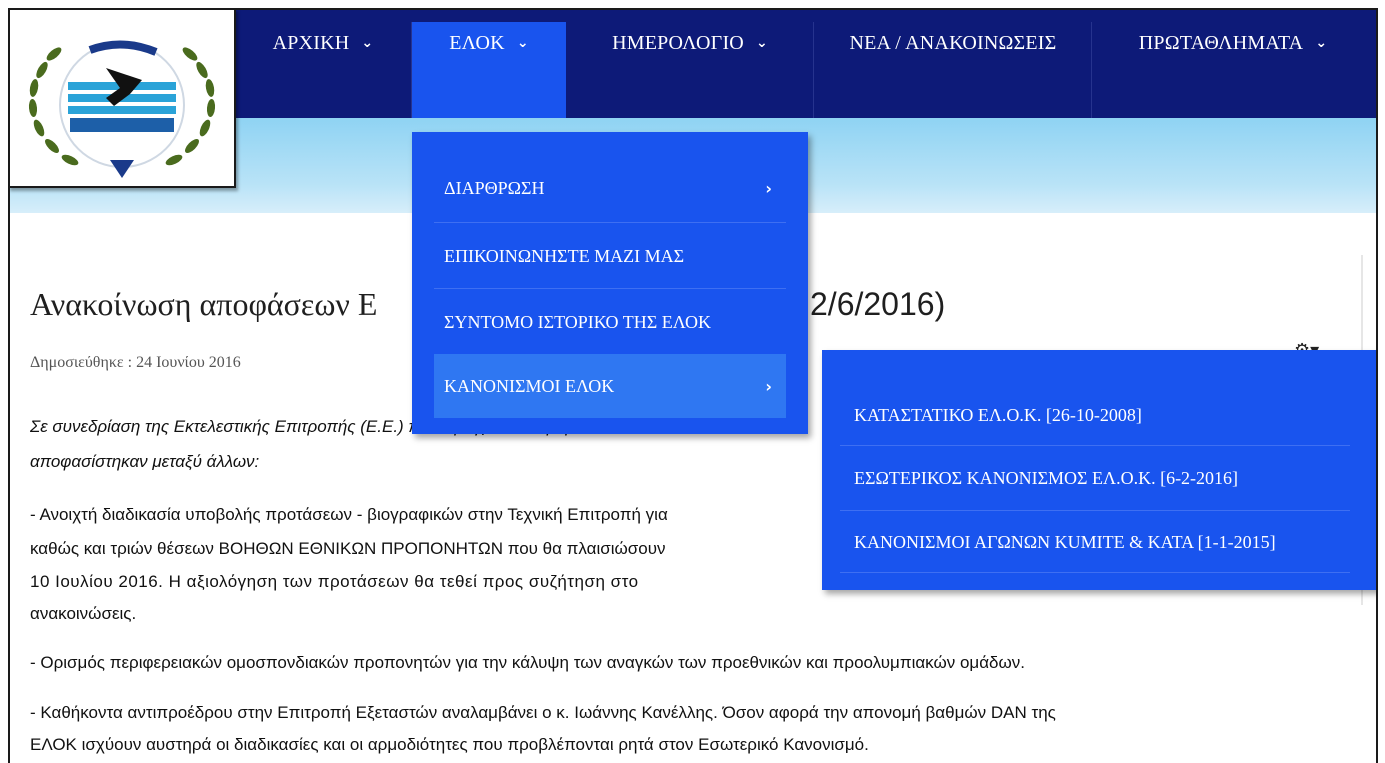  Describe the element at coordinates (690, 70) in the screenshot. I see `nav-item-calendar: ΗΜΕΡΟΛΟΓΙΟ ⌄` at that location.